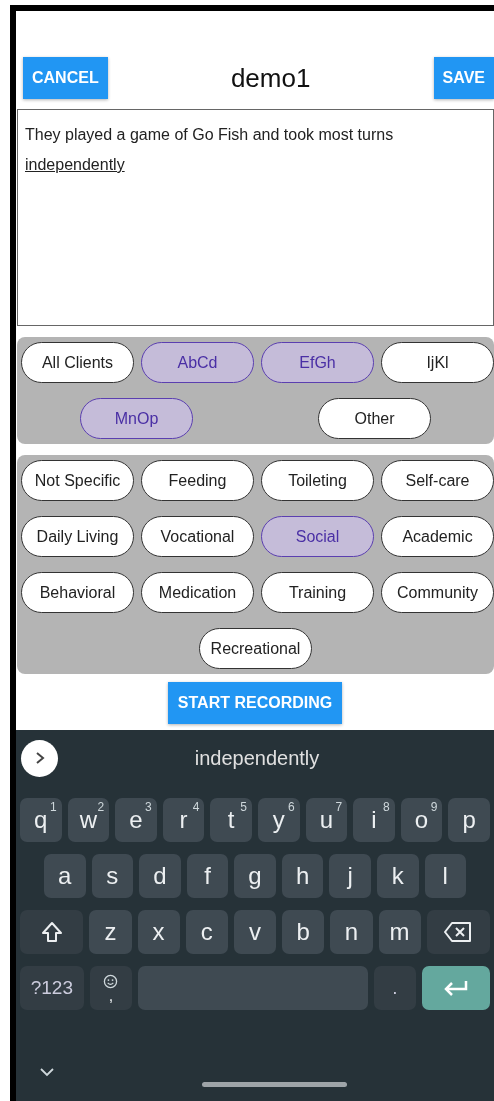  What do you see at coordinates (110, 932) in the screenshot?
I see `keyboard-key: z` at bounding box center [110, 932].